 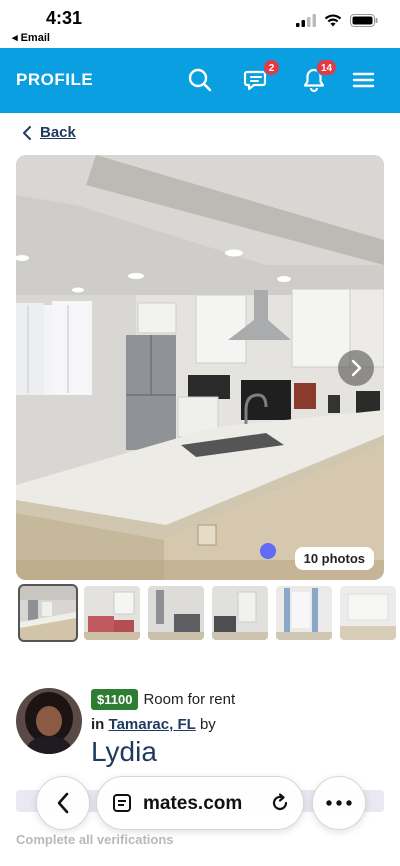 I want to click on page-title: PROFILE, so click(x=55, y=79).